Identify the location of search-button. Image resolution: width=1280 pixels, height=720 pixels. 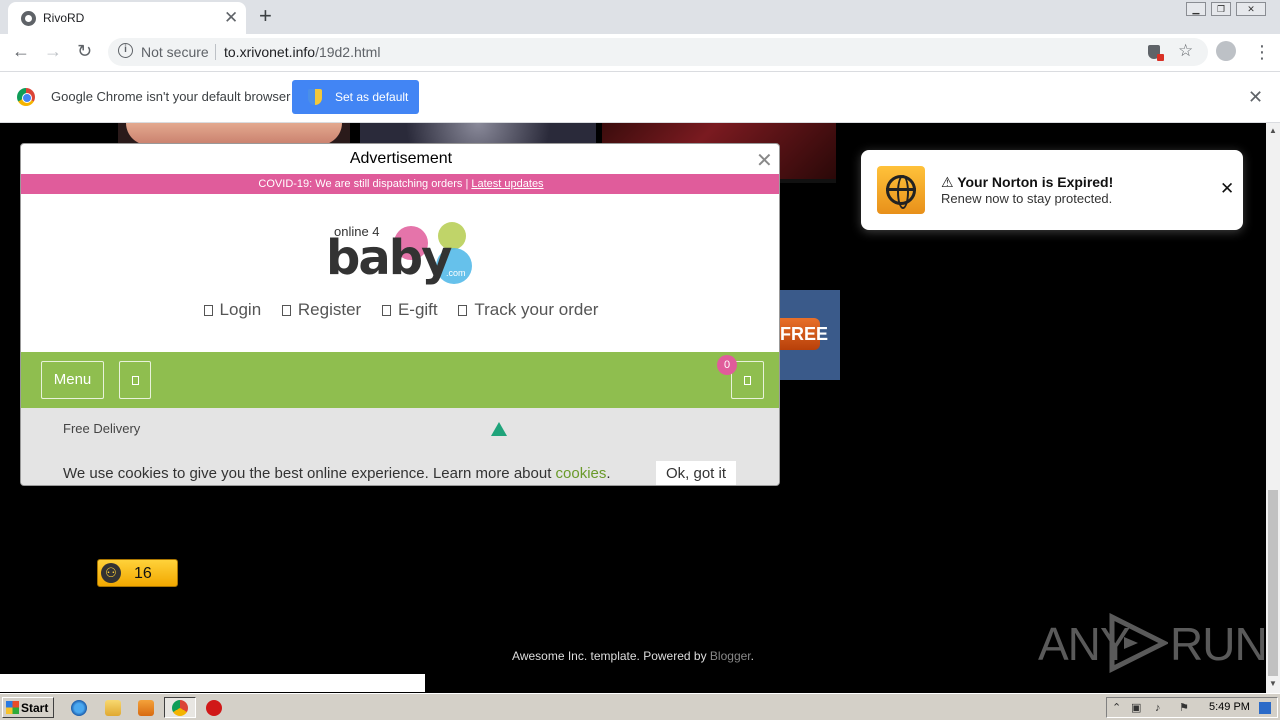
(135, 380).